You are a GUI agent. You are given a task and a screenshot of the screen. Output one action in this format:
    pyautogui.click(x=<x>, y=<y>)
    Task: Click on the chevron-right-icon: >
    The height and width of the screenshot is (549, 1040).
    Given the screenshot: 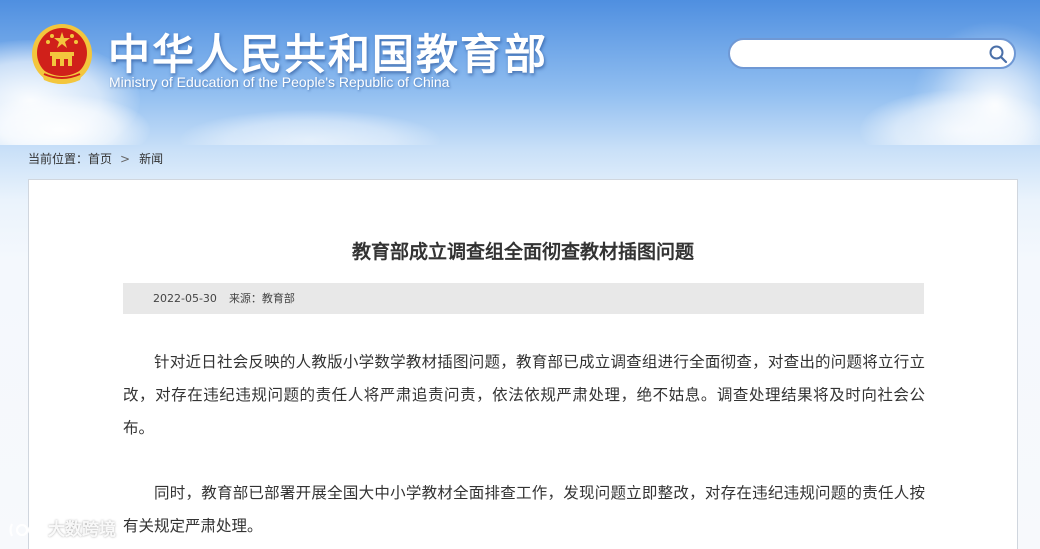 What is the action you would take?
    pyautogui.click(x=125, y=158)
    